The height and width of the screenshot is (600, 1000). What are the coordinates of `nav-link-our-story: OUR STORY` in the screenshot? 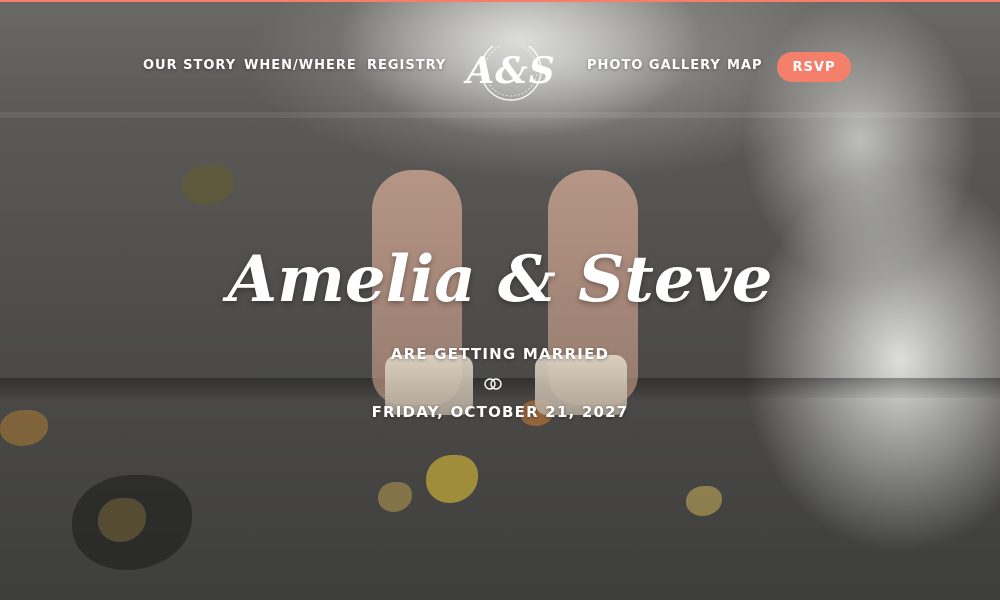 It's located at (189, 65).